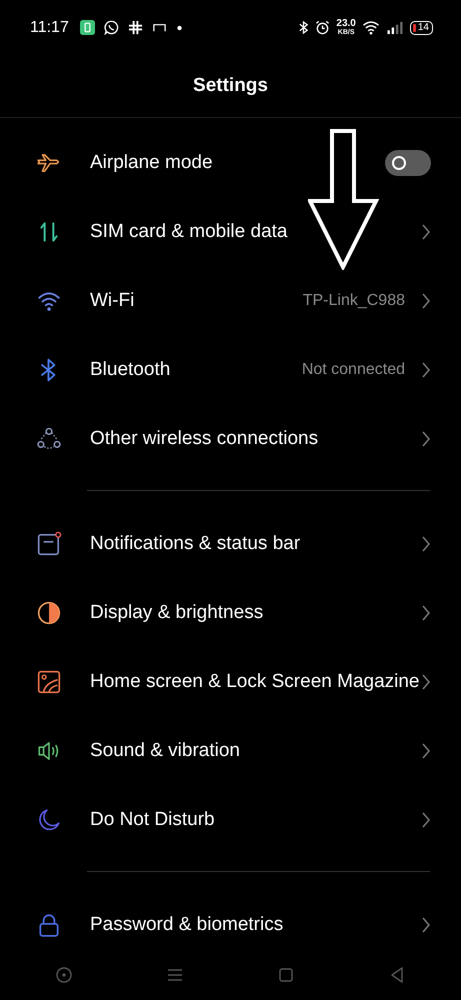 Image resolution: width=461 pixels, height=1000 pixels. What do you see at coordinates (135, 27) in the screenshot?
I see `hash-icon` at bounding box center [135, 27].